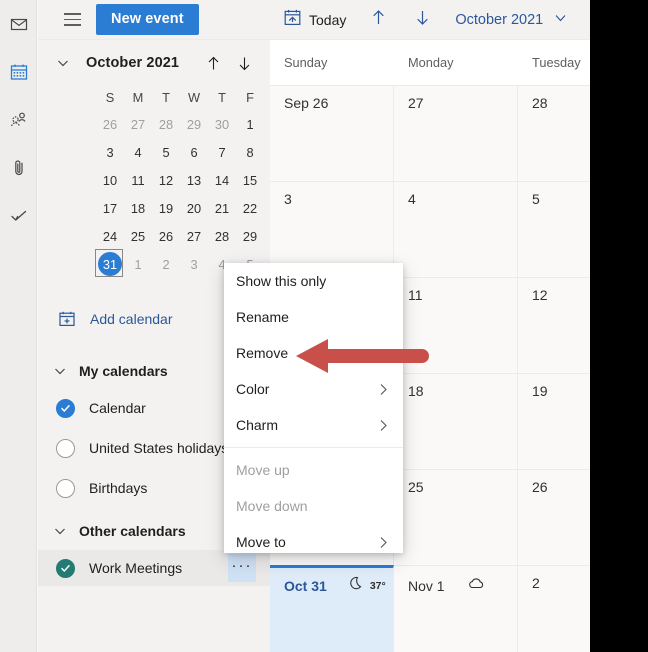  I want to click on menu-item-remove: Remove, so click(313, 353).